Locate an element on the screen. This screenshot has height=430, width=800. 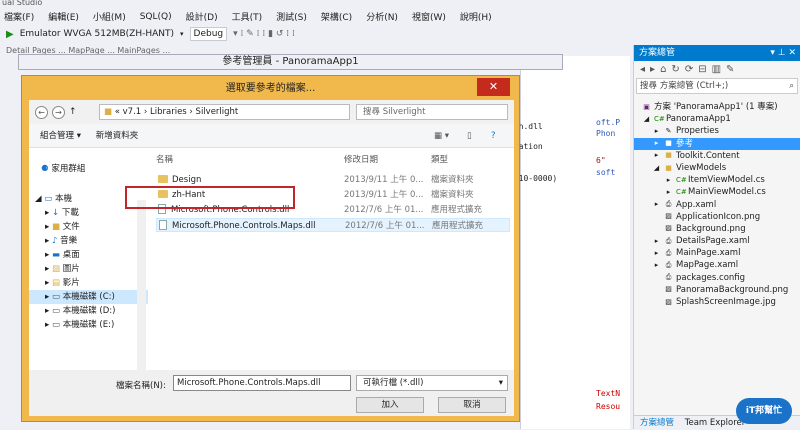
play-icon: ▶ is located at coordinates (10, 34).